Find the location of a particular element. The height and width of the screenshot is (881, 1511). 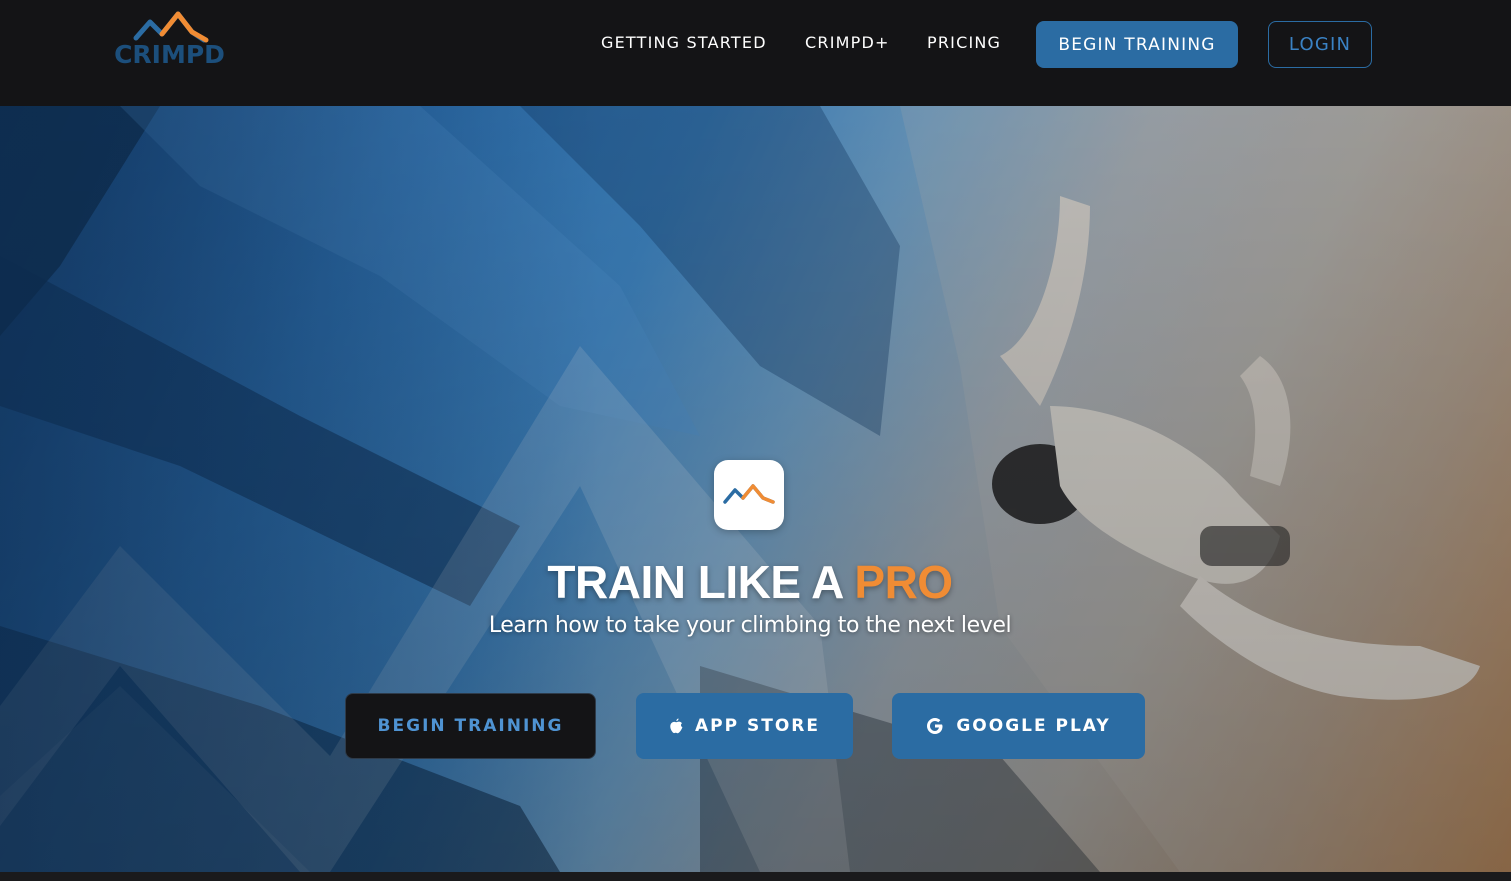

google-play-button: GOOGLE PLAY is located at coordinates (1018, 726).